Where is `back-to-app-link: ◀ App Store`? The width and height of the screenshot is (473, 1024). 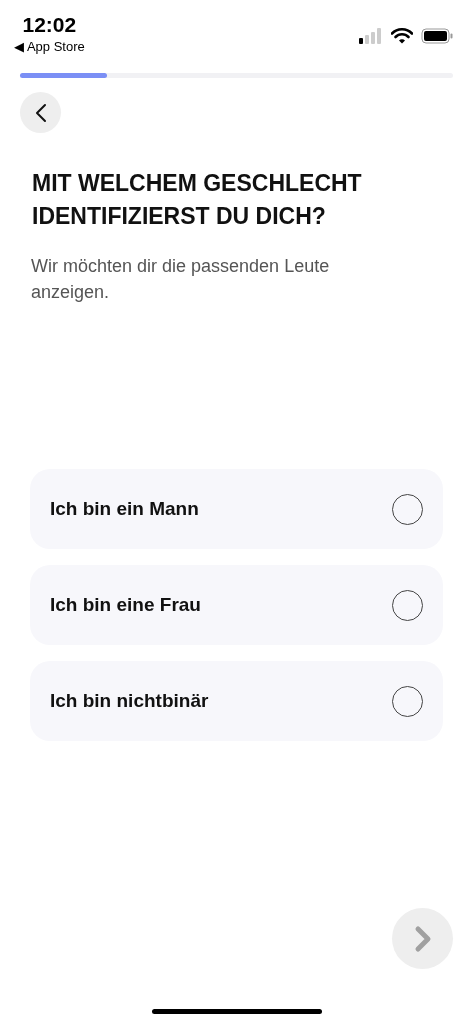
back-to-app-link: ◀ App Store is located at coordinates (49, 47).